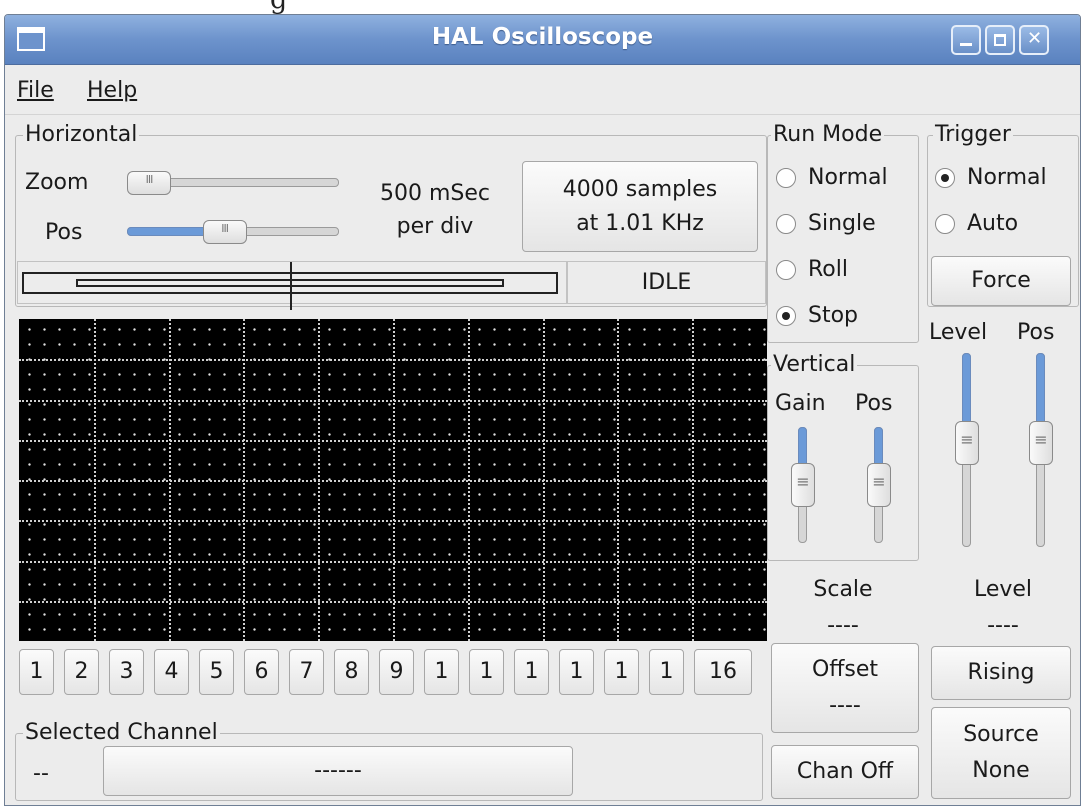  I want to click on menu-help: Help, so click(112, 90).